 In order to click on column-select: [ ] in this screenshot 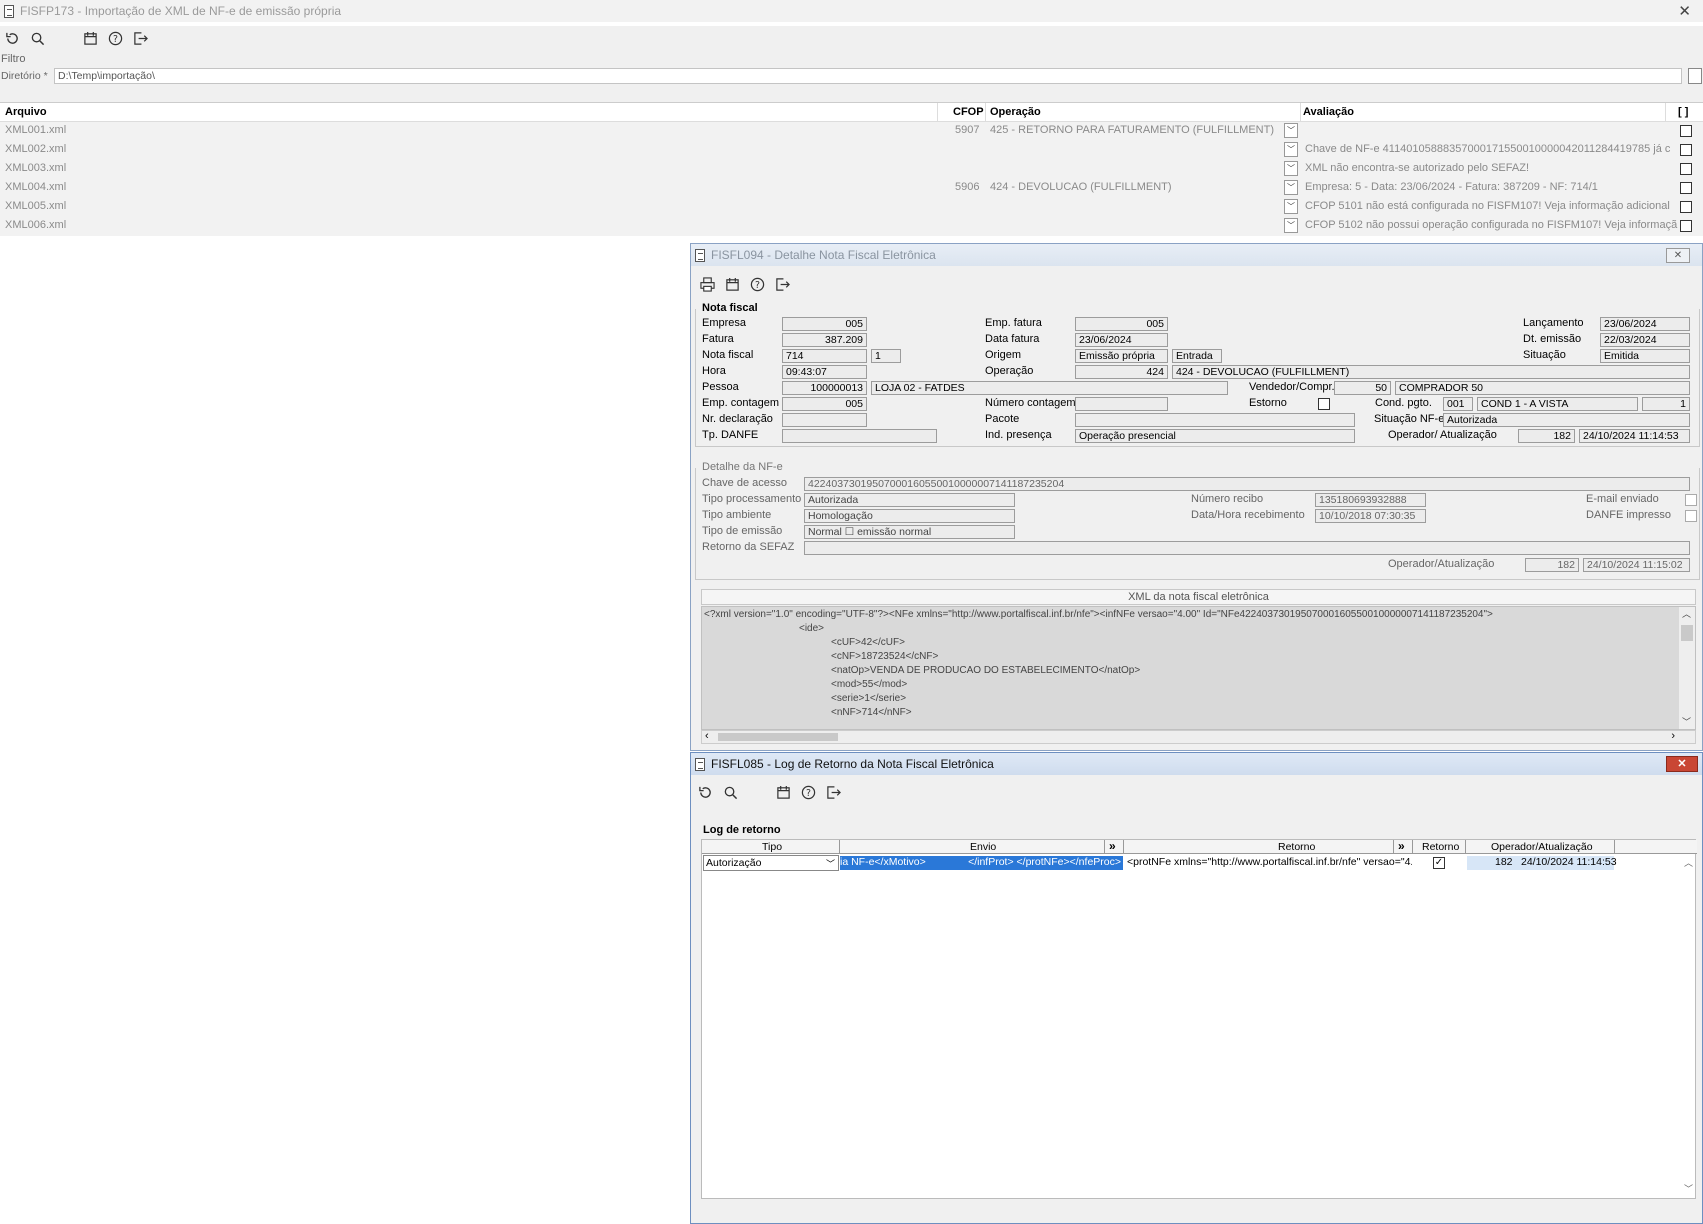, I will do `click(1683, 112)`.